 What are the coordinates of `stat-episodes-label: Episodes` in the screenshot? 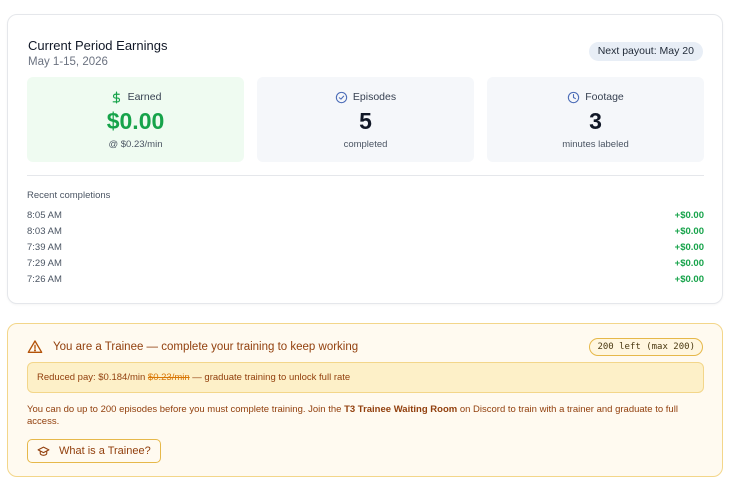 It's located at (374, 97).